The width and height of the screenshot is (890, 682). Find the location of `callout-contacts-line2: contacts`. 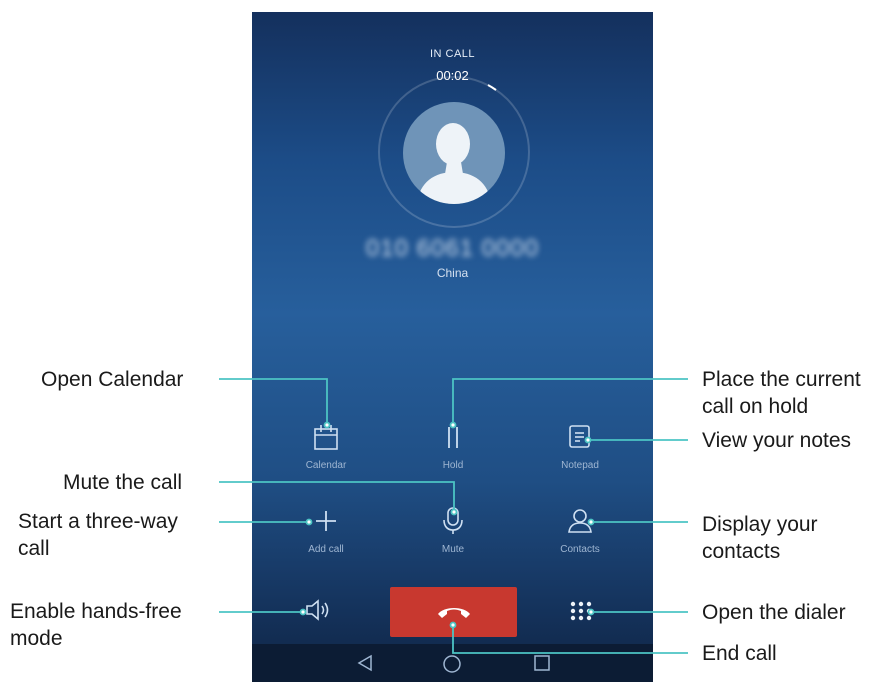

callout-contacts-line2: contacts is located at coordinates (741, 551).